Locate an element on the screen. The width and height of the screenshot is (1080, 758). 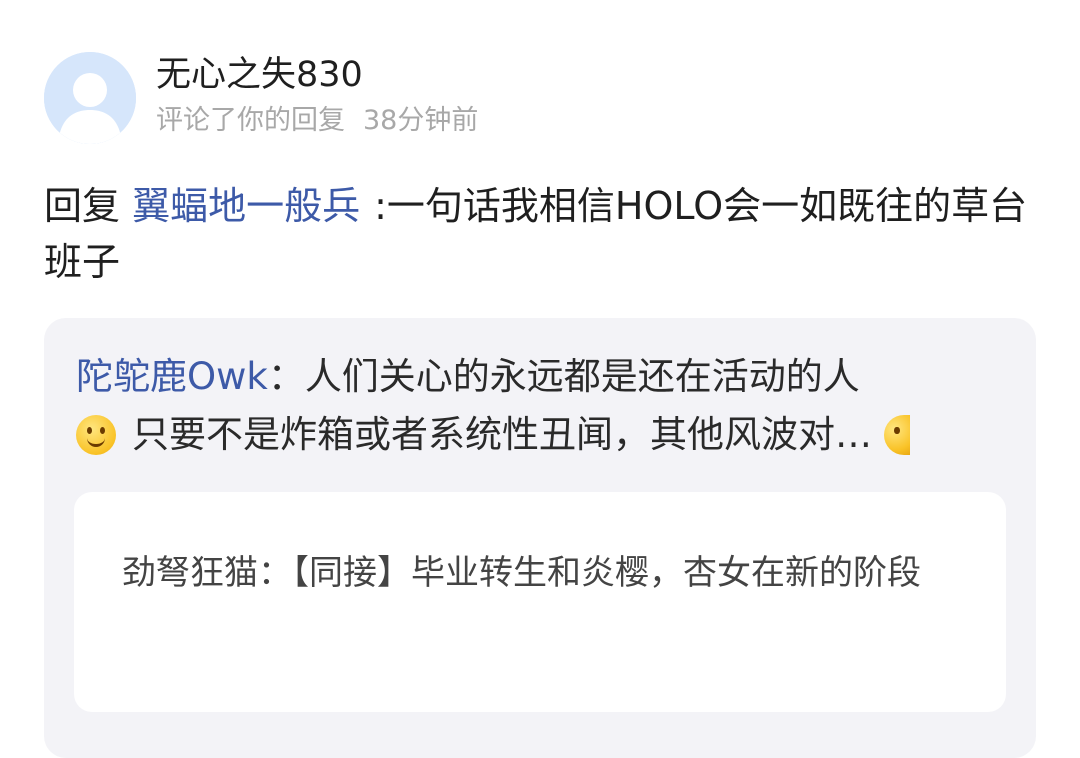
timestamp: 38分钟前 is located at coordinates (421, 120).